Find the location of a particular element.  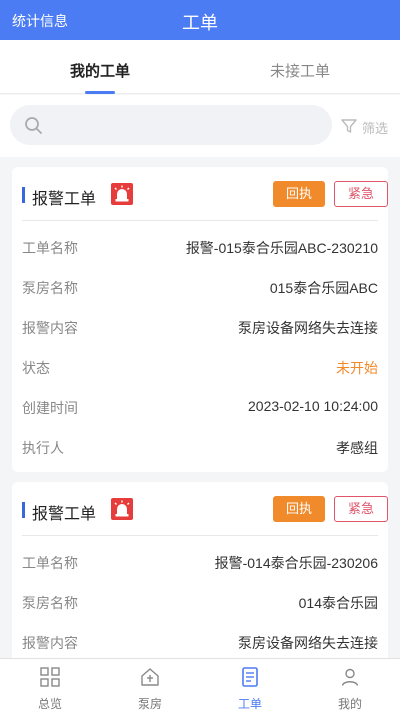

field-label: 状态 is located at coordinates (36, 368).